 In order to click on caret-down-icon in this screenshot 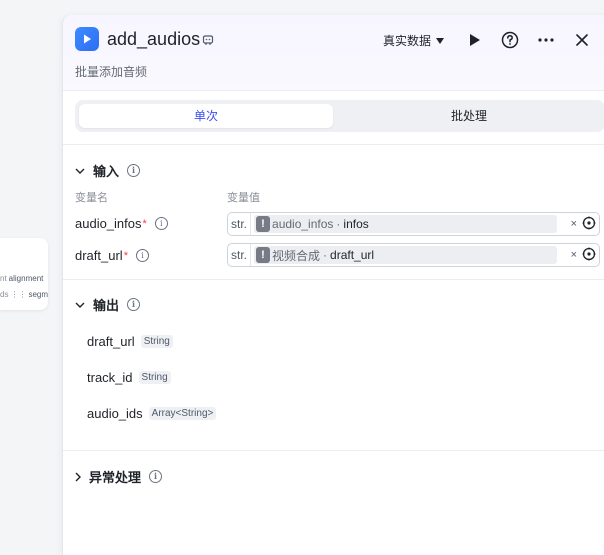, I will do `click(440, 40)`.